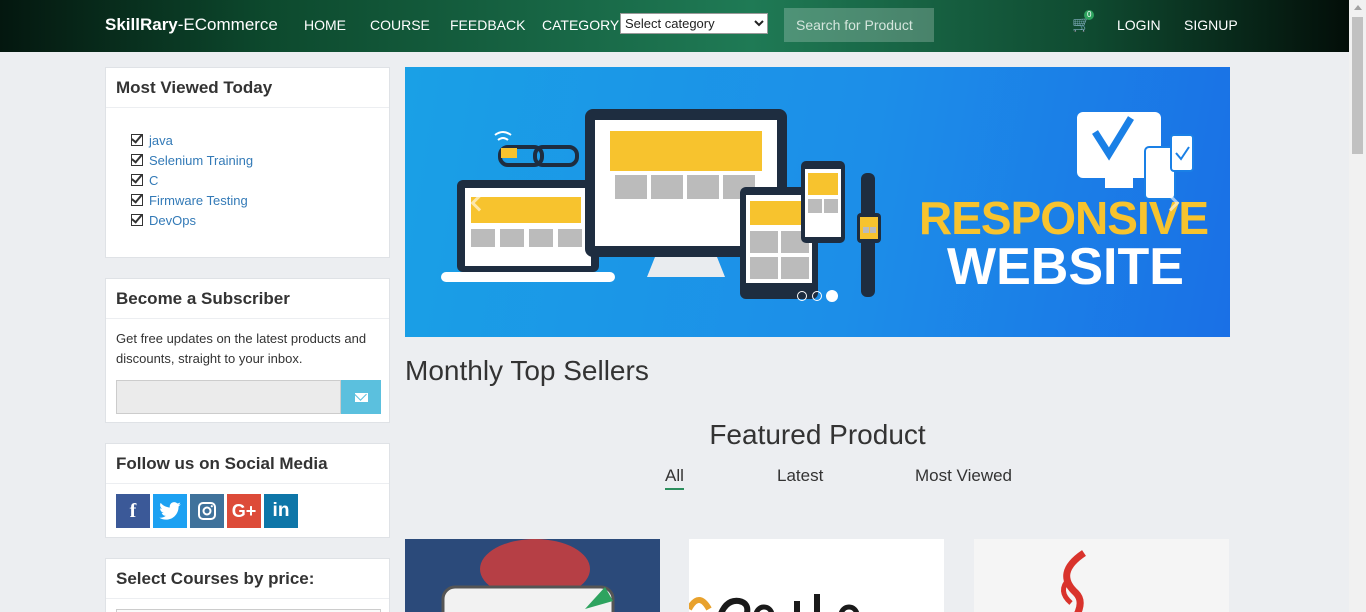 The width and height of the screenshot is (1366, 612). Describe the element at coordinates (191, 25) in the screenshot. I see `brand-logo: SkillRary-ECommerce` at that location.